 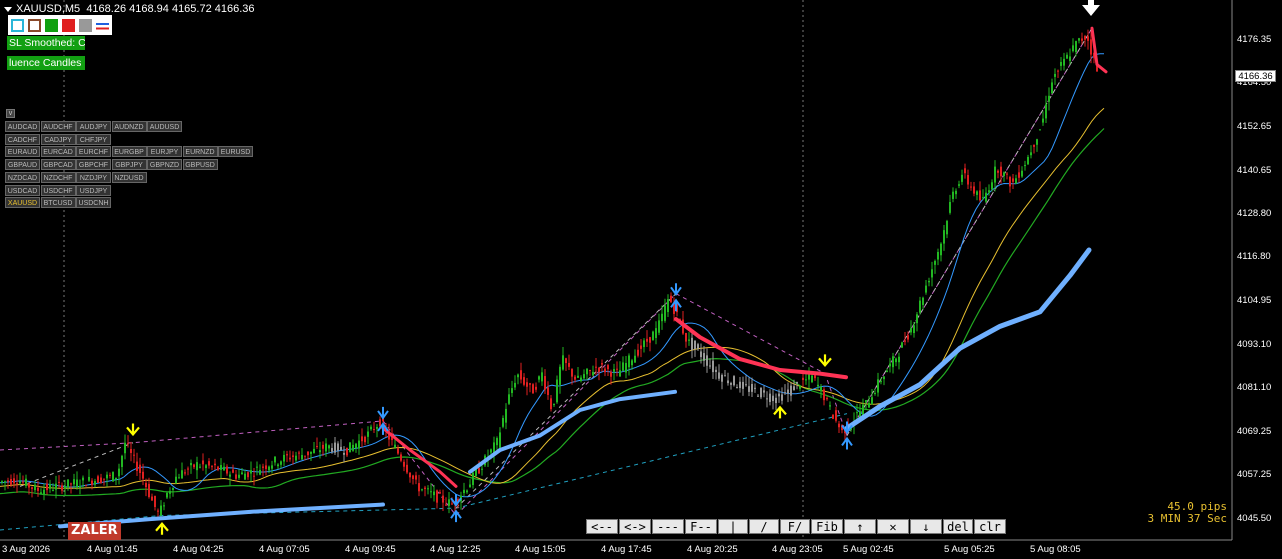 I want to click on red-swatch, so click(x=68, y=25).